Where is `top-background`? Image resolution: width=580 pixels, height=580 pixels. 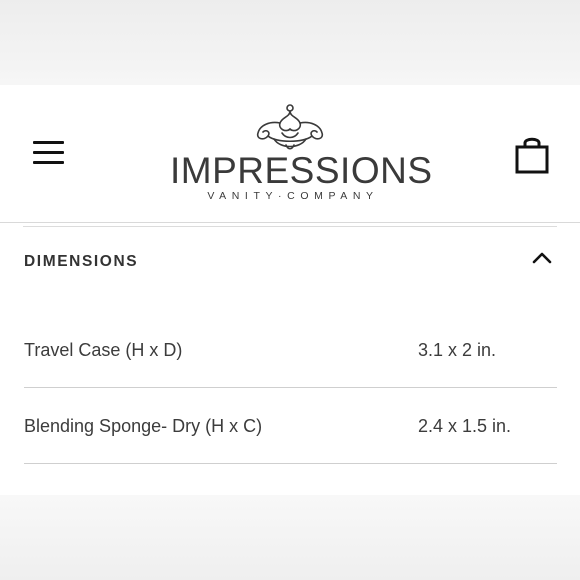
top-background is located at coordinates (290, 42).